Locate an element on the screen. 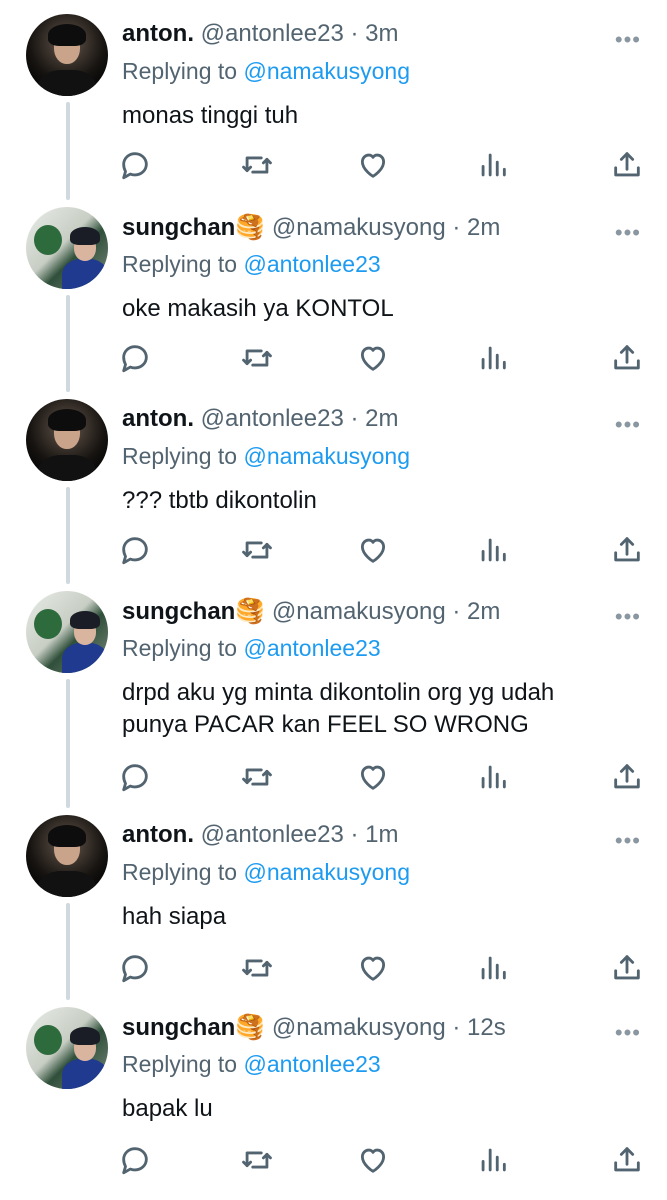 Image resolution: width=667 pixels, height=1200 pixels. timestamp: 12s is located at coordinates (486, 1027).